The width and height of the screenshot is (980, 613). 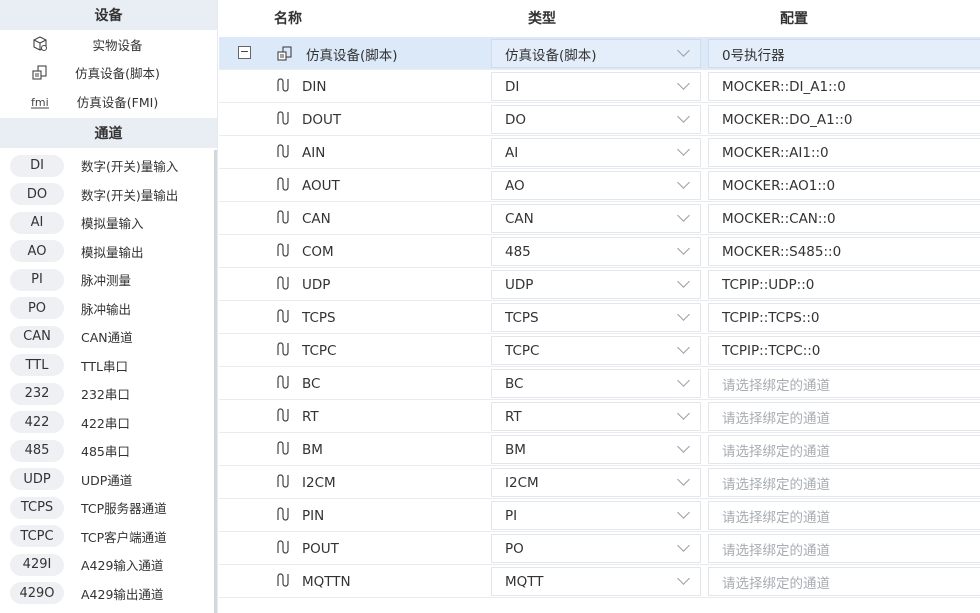 I want to click on type-dropdown: DI, so click(x=596, y=86).